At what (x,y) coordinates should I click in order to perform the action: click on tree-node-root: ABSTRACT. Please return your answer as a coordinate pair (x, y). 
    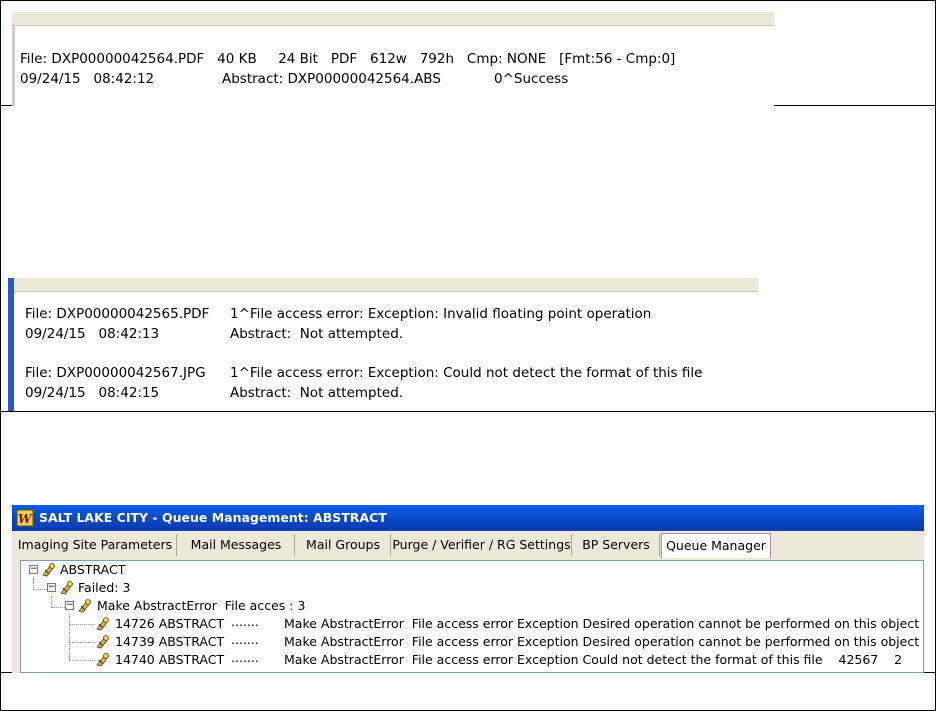
    Looking at the image, I should click on (92, 570).